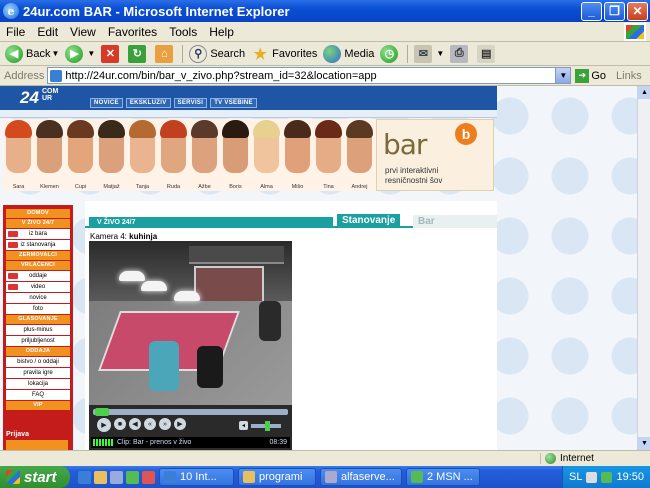 The image size is (650, 488). What do you see at coordinates (266, 155) in the screenshot?
I see `cast-member: Alma` at bounding box center [266, 155].